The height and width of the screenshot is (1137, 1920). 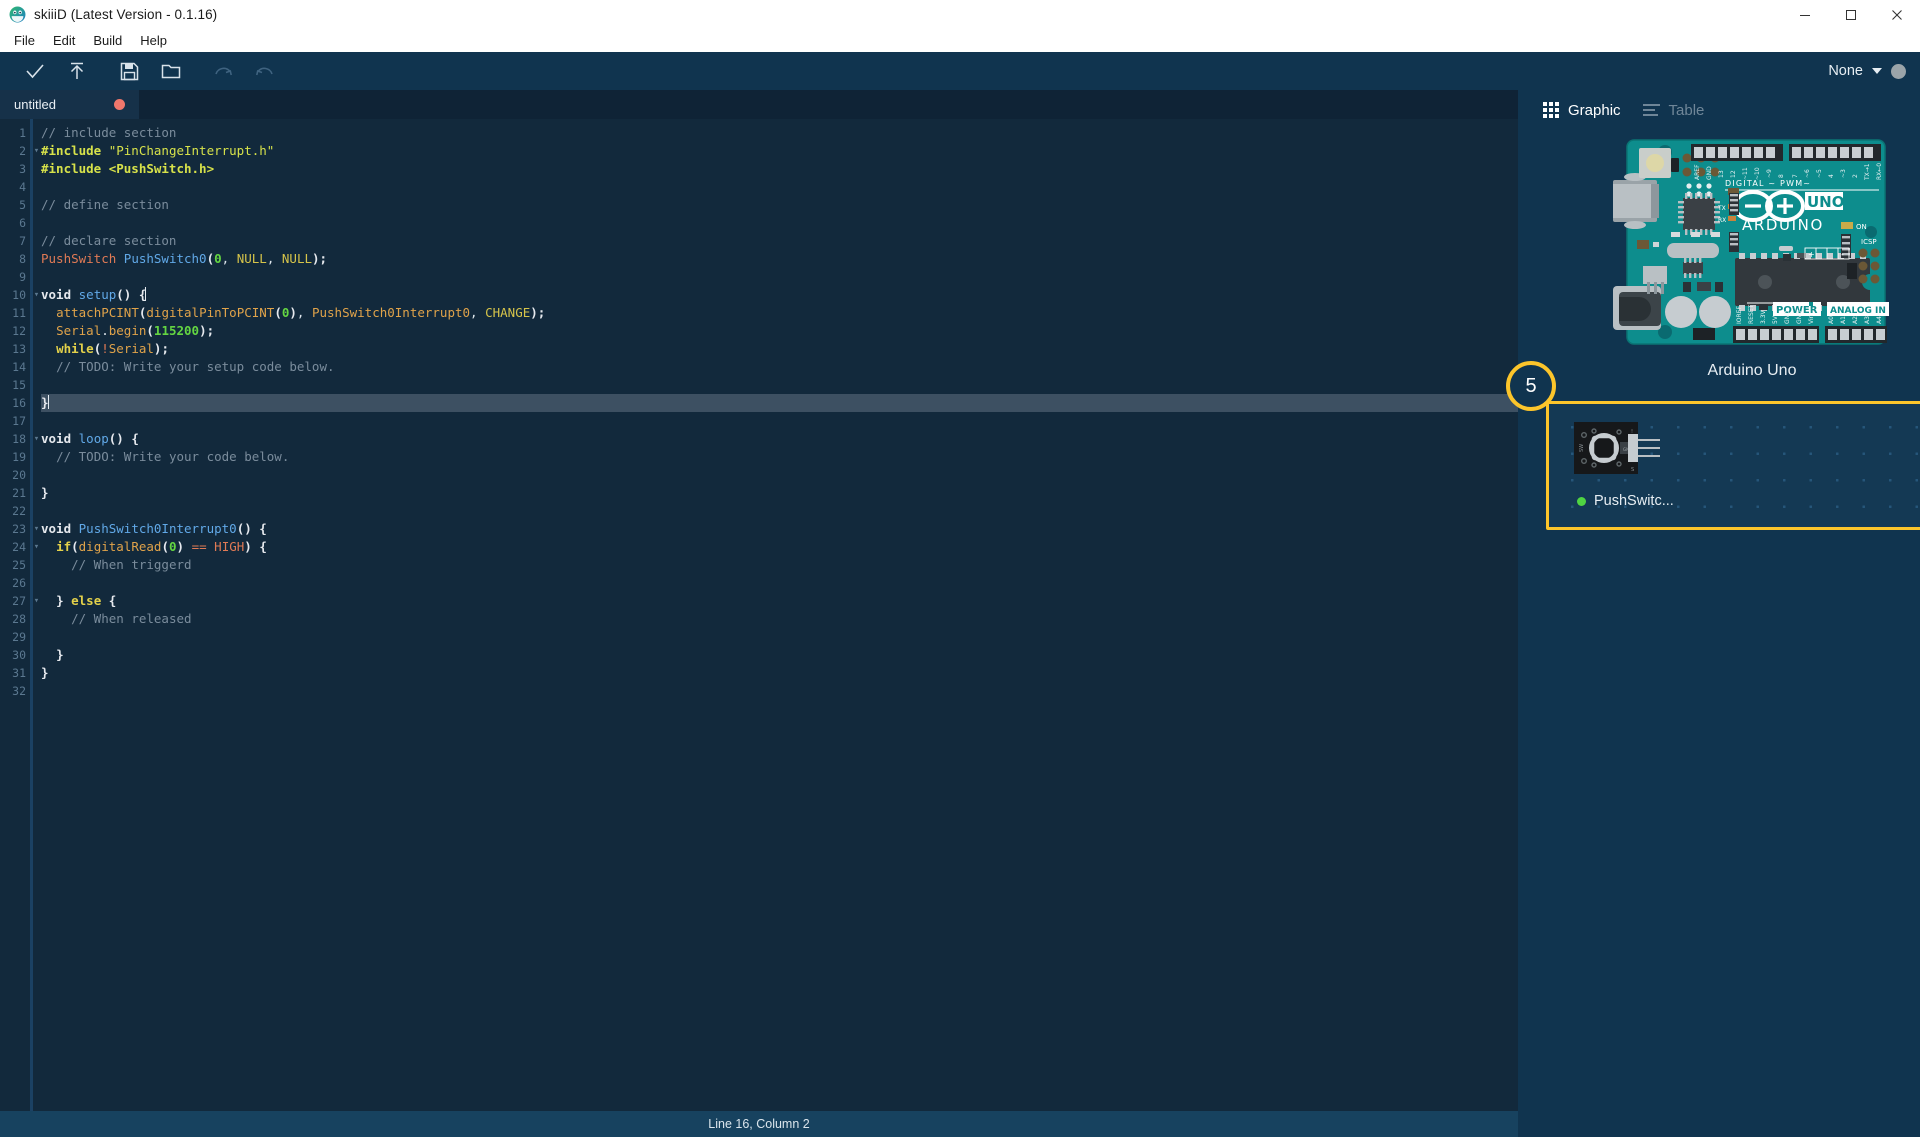 I want to click on code-token: ,, so click(x=304, y=312).